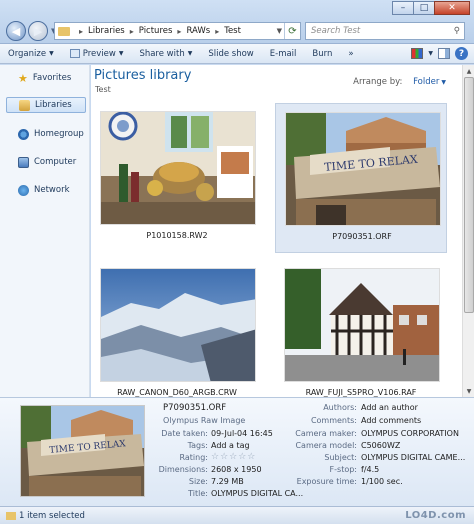 The image size is (474, 524). I want to click on burn-label: Burn, so click(322, 53).